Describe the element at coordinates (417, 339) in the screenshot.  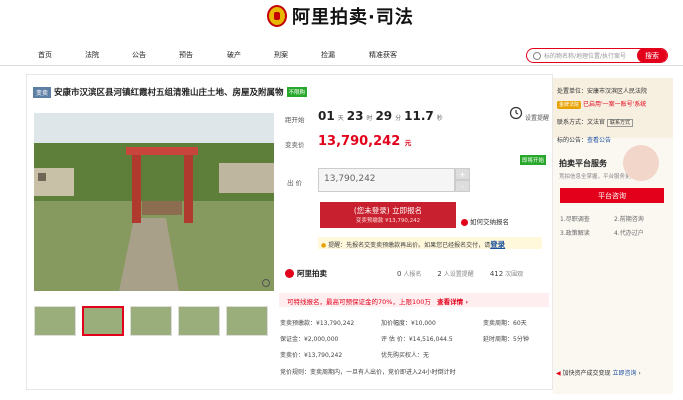
I see `assess-info: 评 估 价：¥14,516,044.5` at that location.